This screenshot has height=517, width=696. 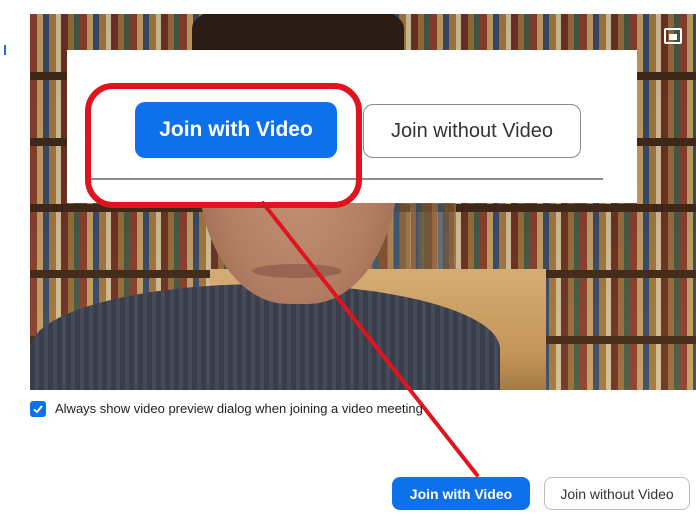 I want to click on always-show-preview-checkbox, so click(x=38, y=409).